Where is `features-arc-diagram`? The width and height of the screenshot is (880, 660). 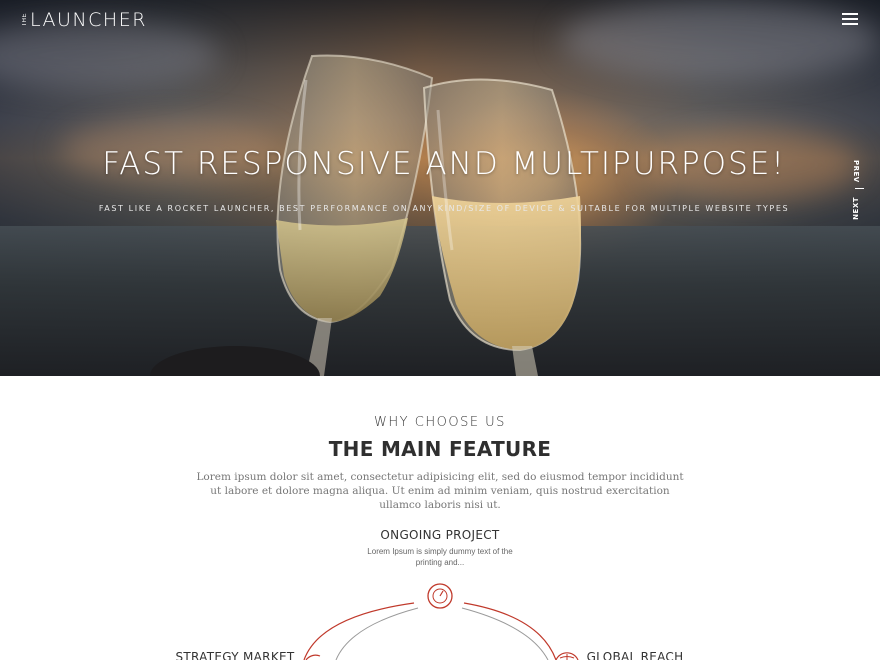
features-arc-diagram is located at coordinates (441, 621).